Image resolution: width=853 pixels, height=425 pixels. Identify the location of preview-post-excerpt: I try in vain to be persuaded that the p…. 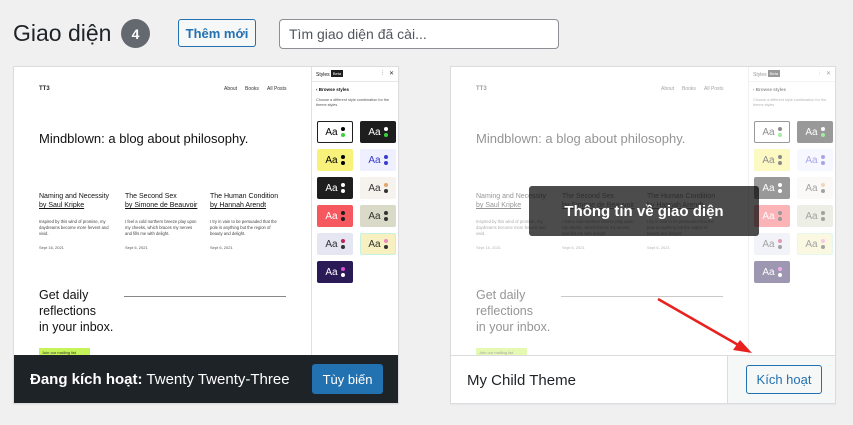
(243, 227).